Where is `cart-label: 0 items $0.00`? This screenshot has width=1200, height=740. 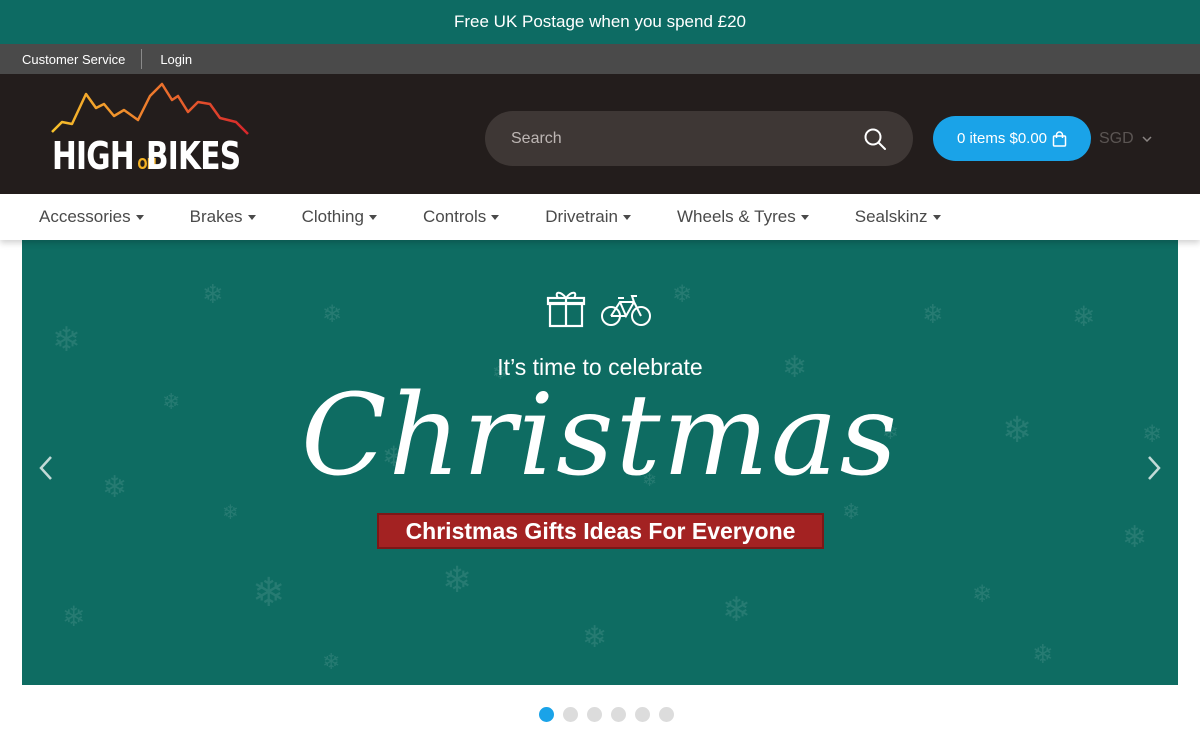
cart-label: 0 items $0.00 is located at coordinates (1002, 138).